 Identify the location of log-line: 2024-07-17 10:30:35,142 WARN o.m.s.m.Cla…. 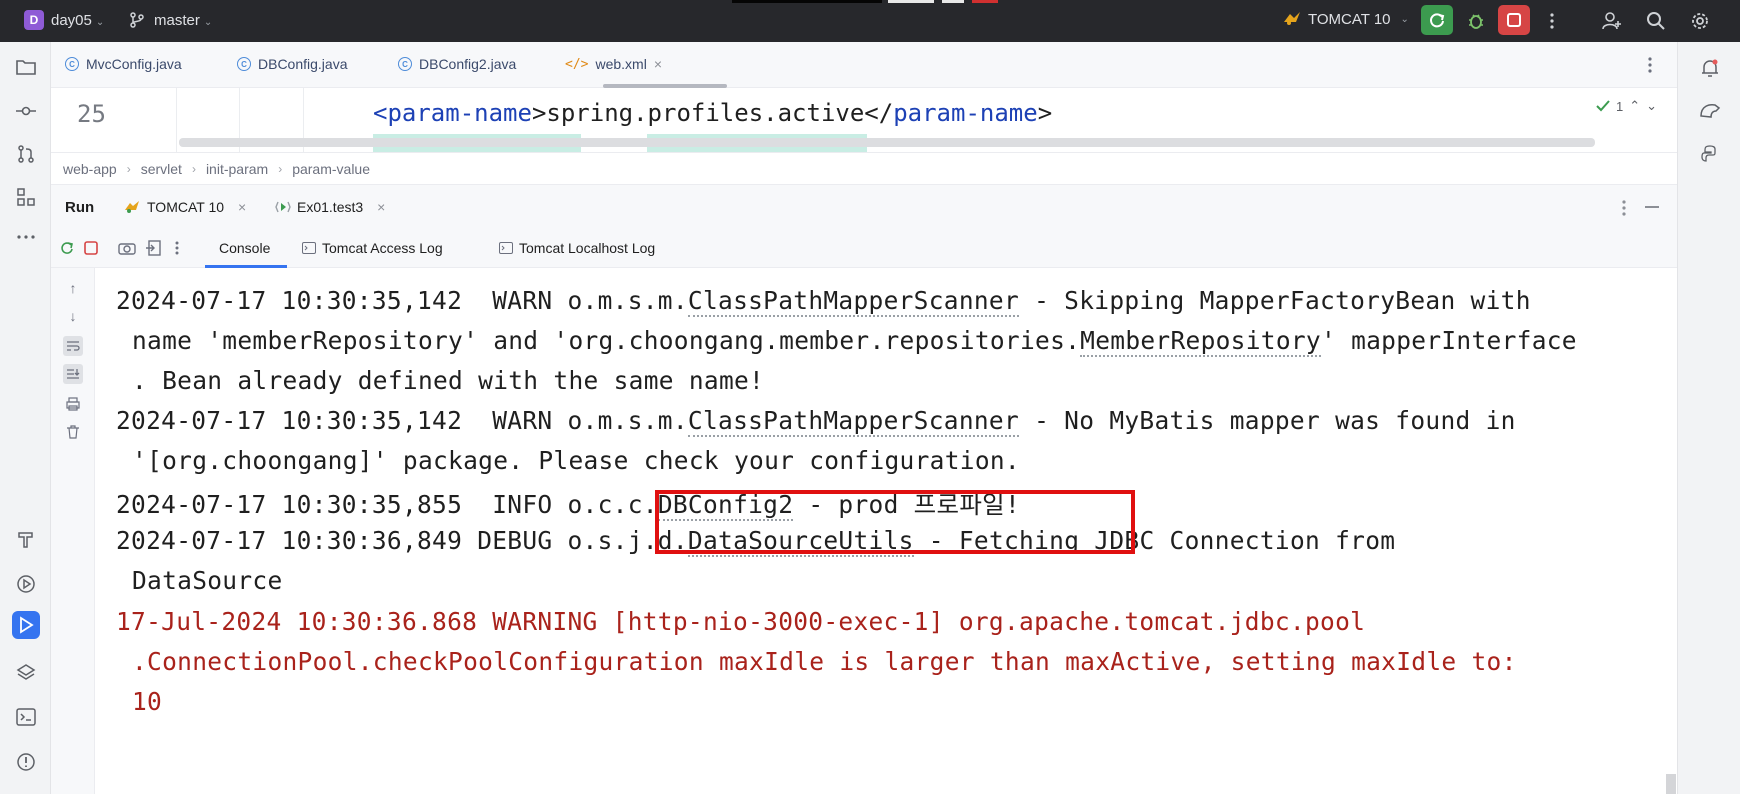
(816, 421).